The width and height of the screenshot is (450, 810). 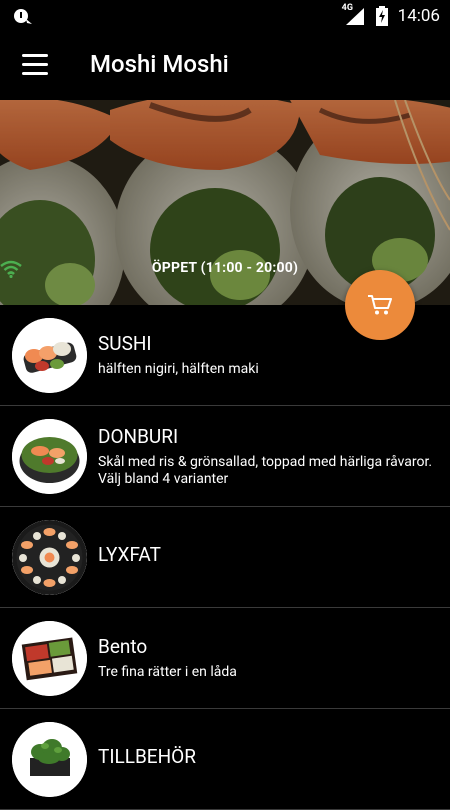 I want to click on network-type: 4G, so click(x=347, y=8).